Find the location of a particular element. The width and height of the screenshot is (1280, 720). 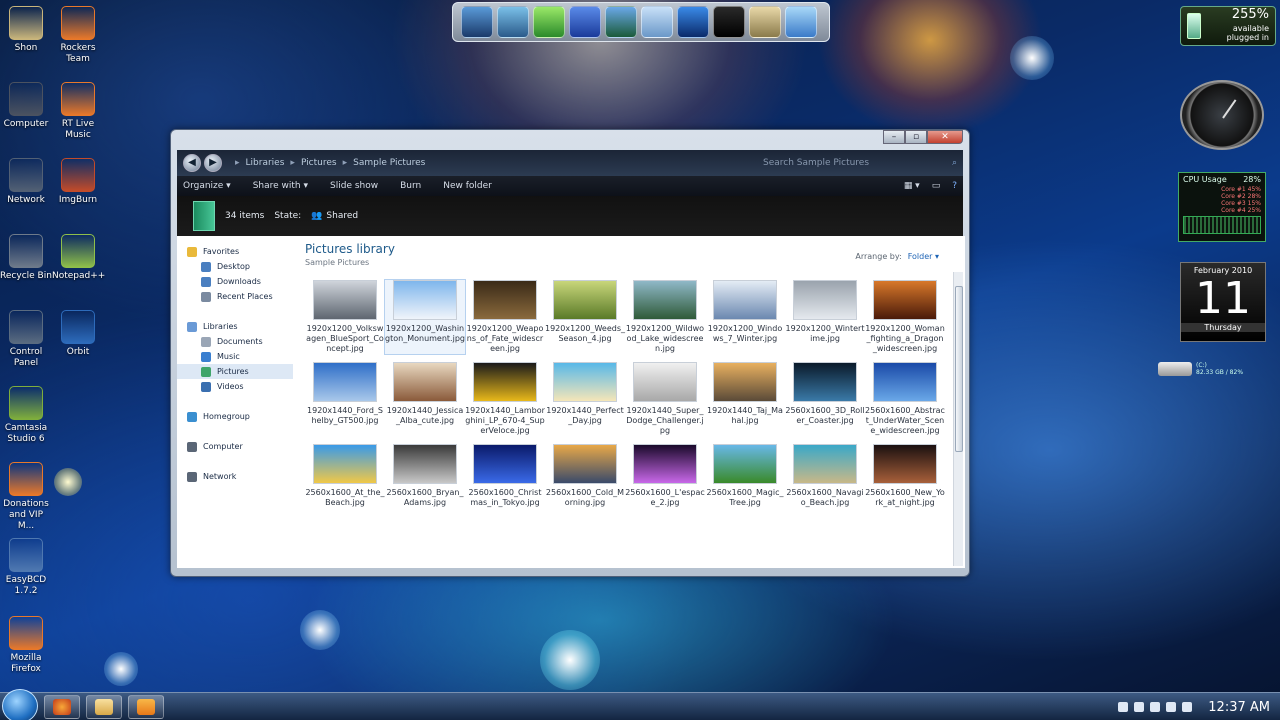

desktop-icon: Rockers Team is located at coordinates (78, 35).